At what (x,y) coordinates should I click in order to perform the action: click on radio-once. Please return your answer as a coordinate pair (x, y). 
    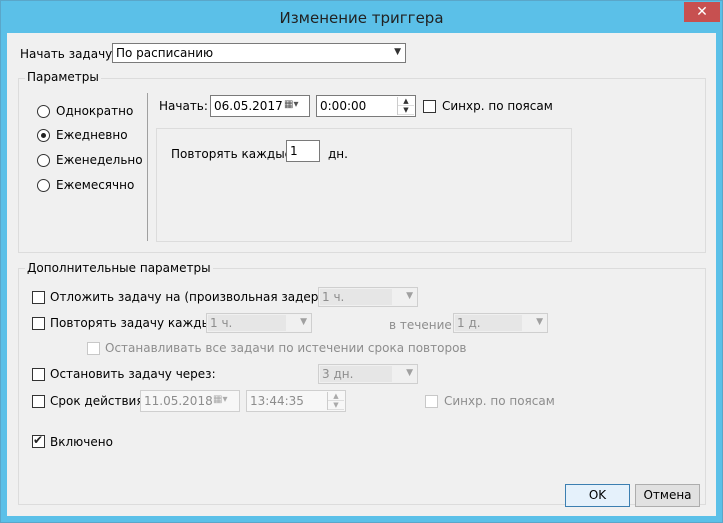
    Looking at the image, I should click on (43, 111).